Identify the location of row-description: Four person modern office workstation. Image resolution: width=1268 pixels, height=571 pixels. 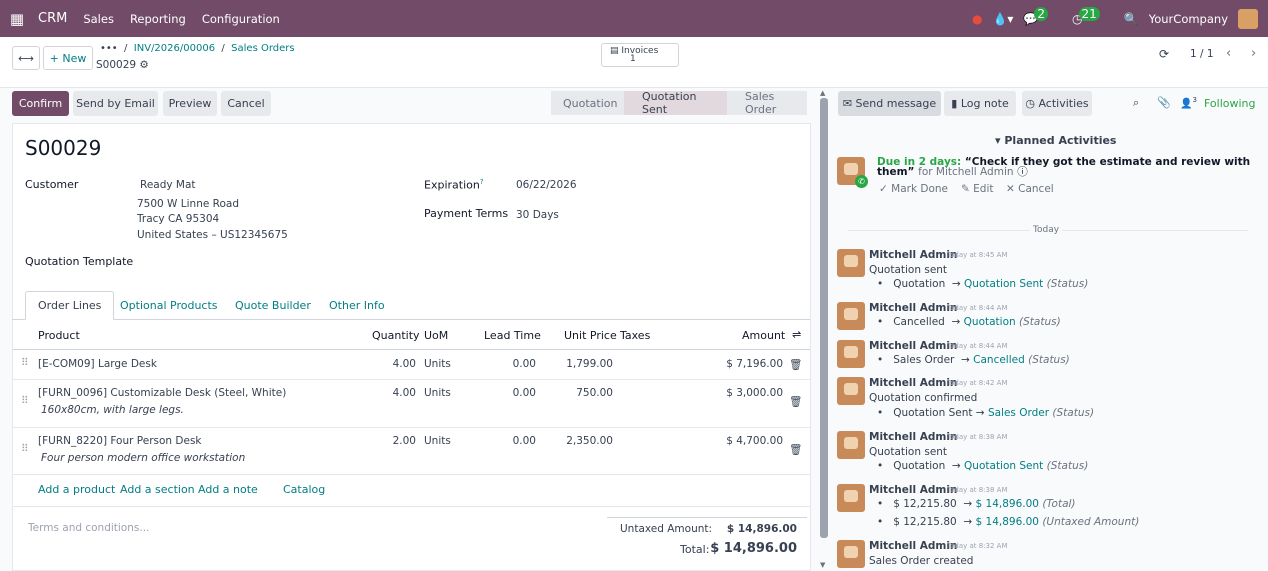
(143, 458).